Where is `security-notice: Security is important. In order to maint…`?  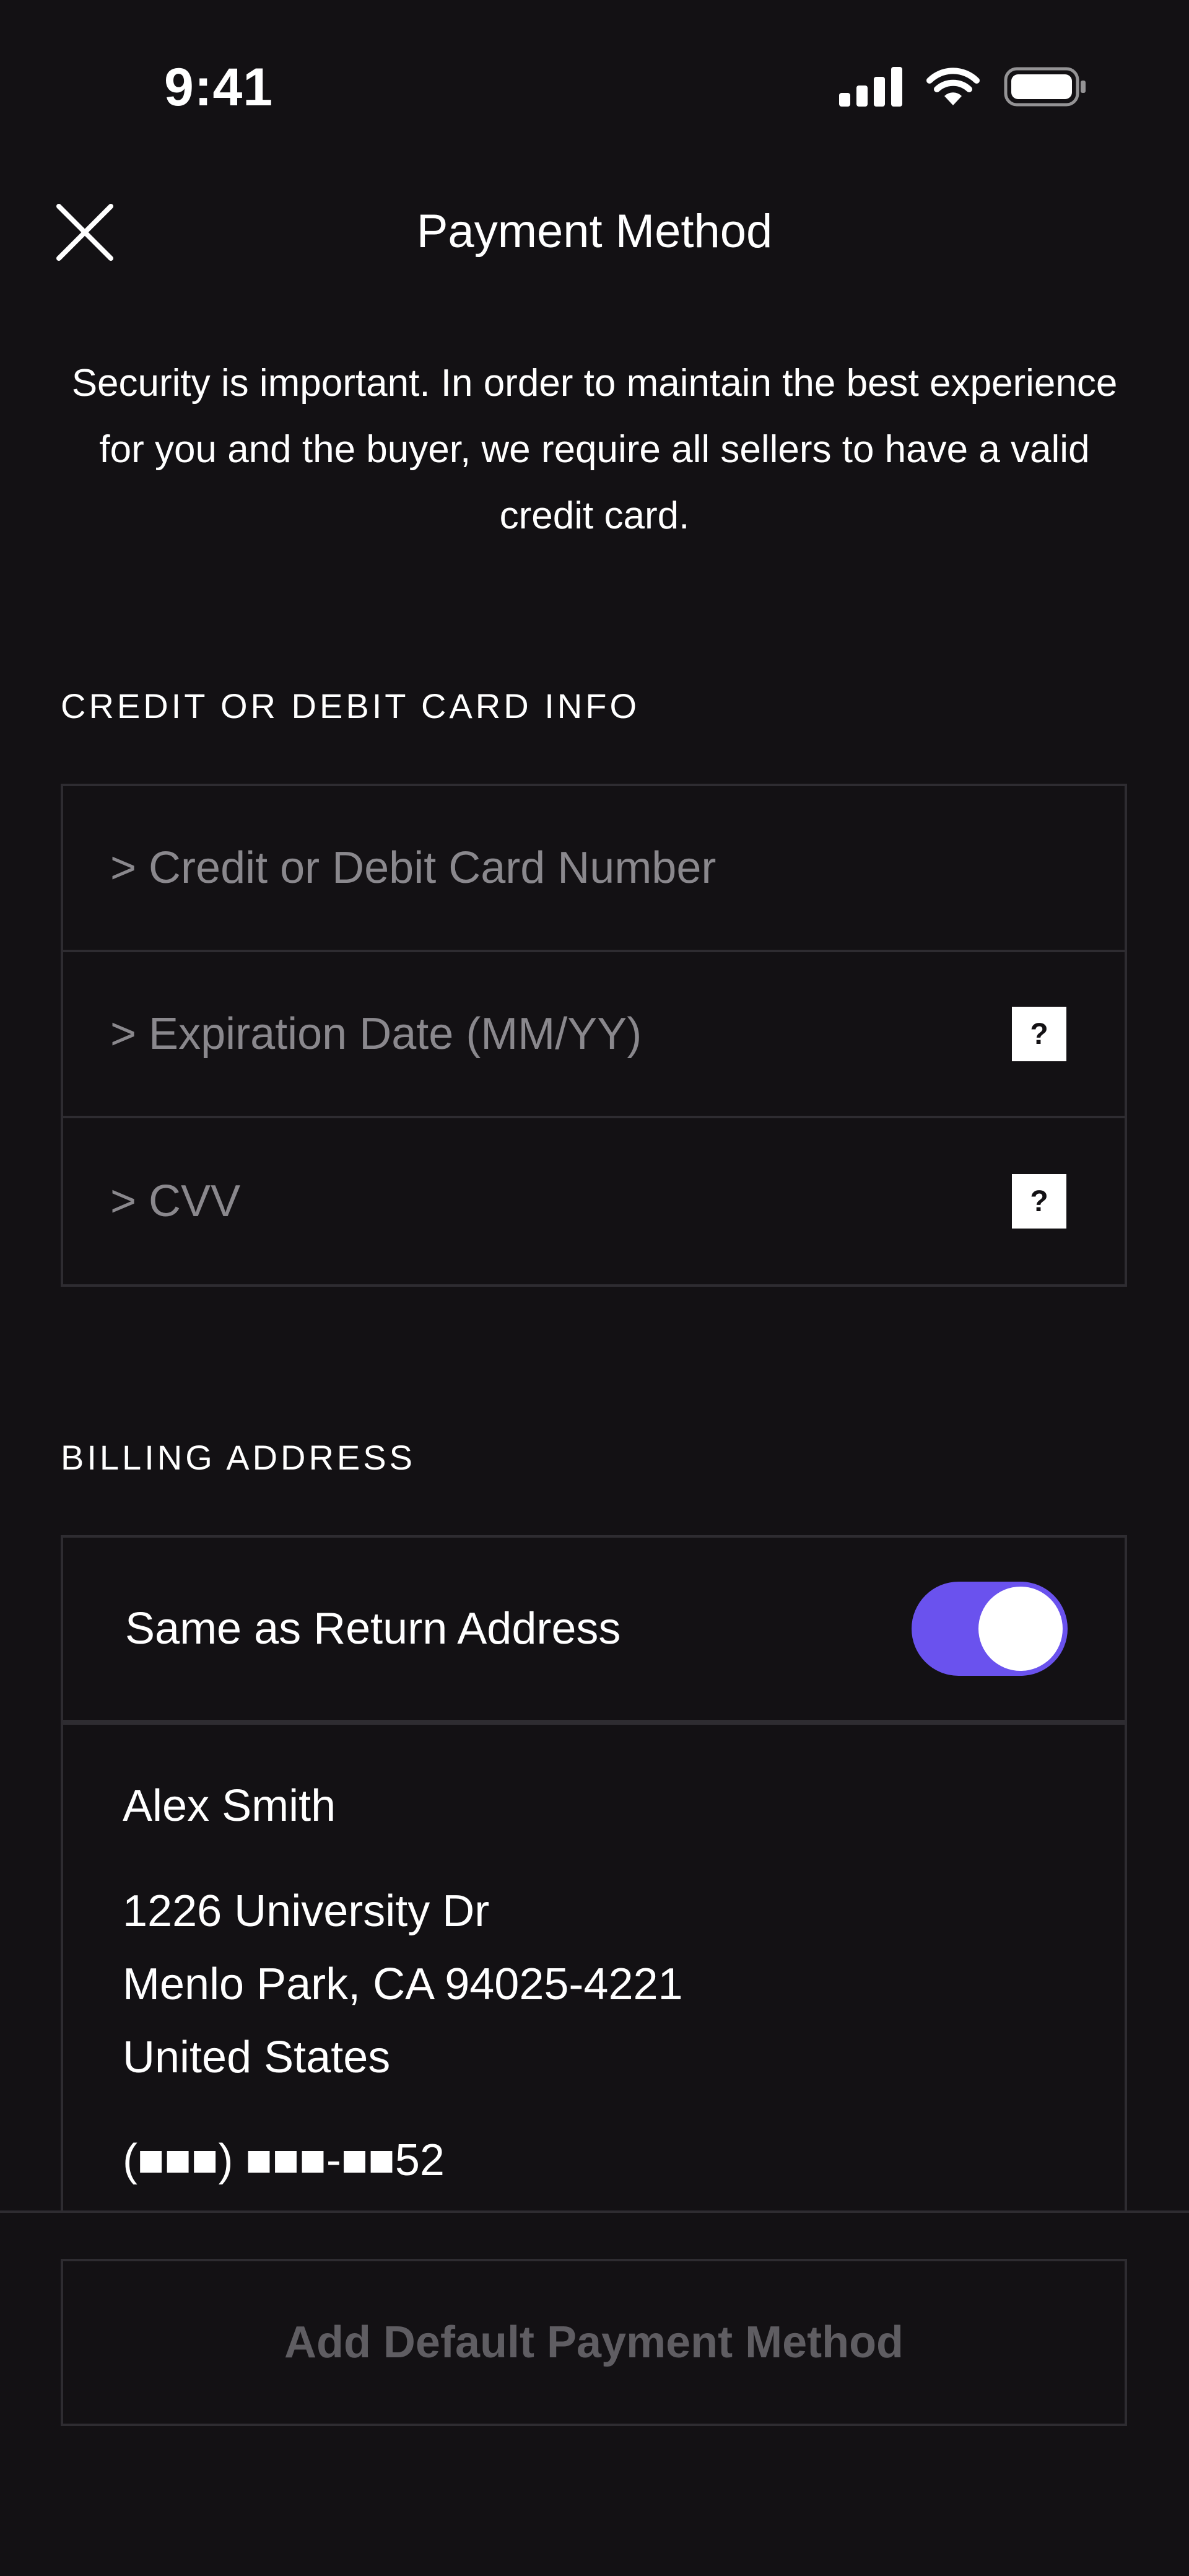
security-notice: Security is important. In order to maint… is located at coordinates (594, 449).